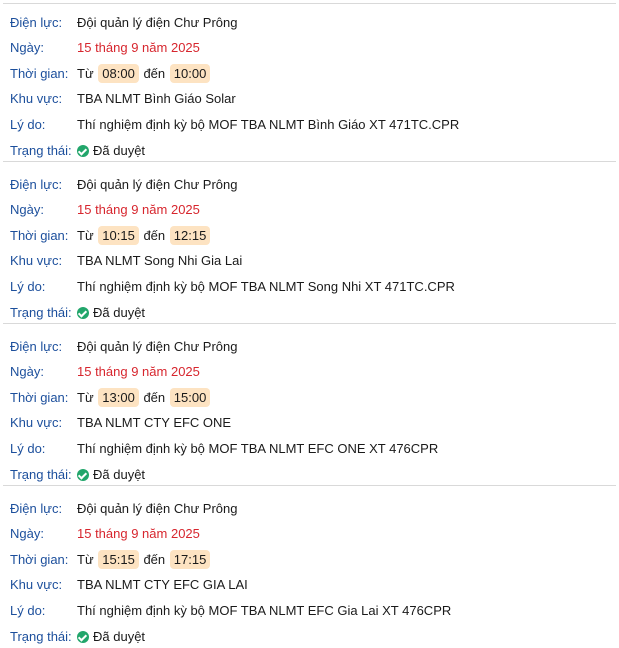  I want to click on start-time-badge: 15:15, so click(118, 559).